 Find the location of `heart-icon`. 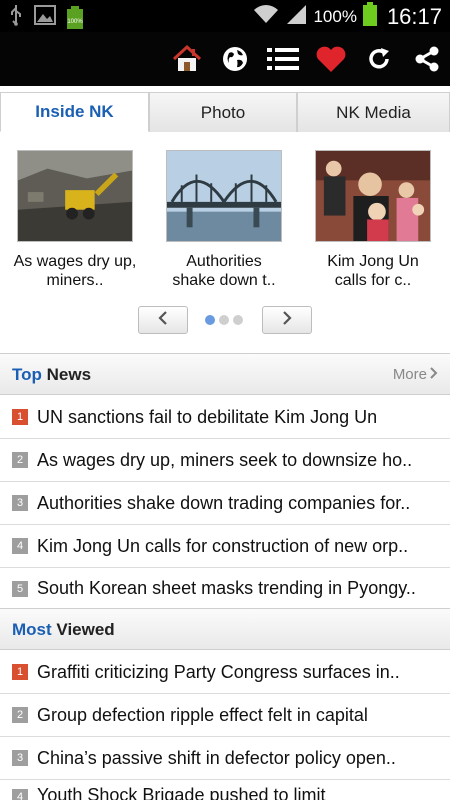

heart-icon is located at coordinates (331, 59).